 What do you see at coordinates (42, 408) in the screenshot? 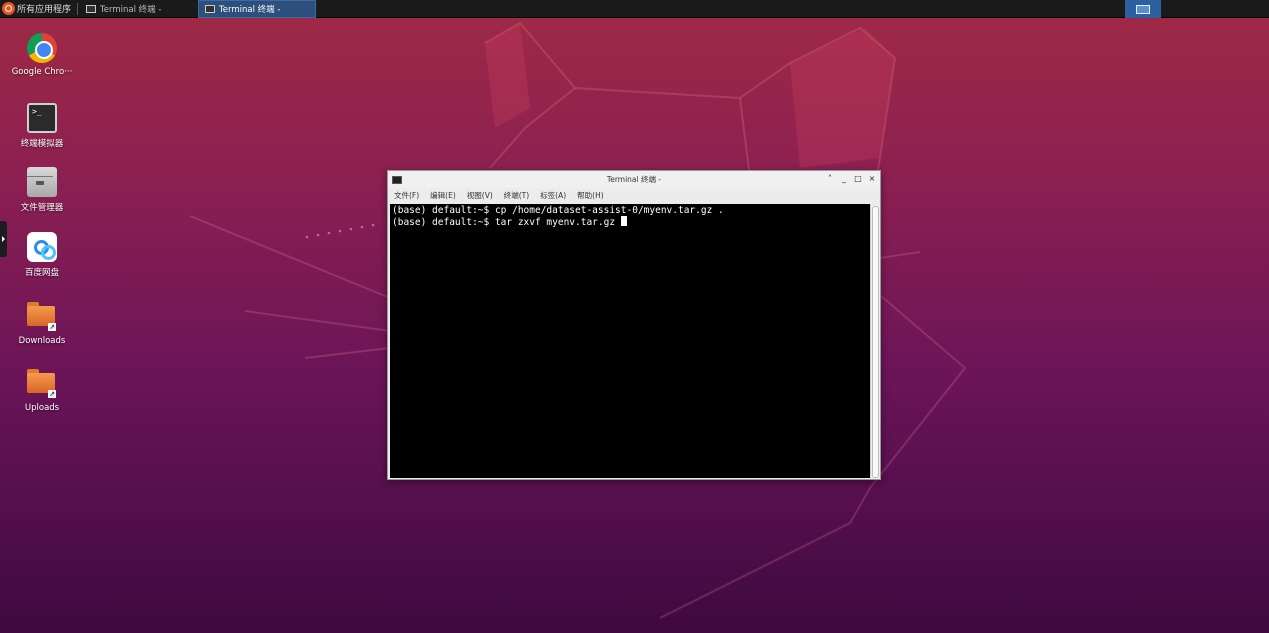
I see `desktop-icon-label: Uploads` at bounding box center [42, 408].